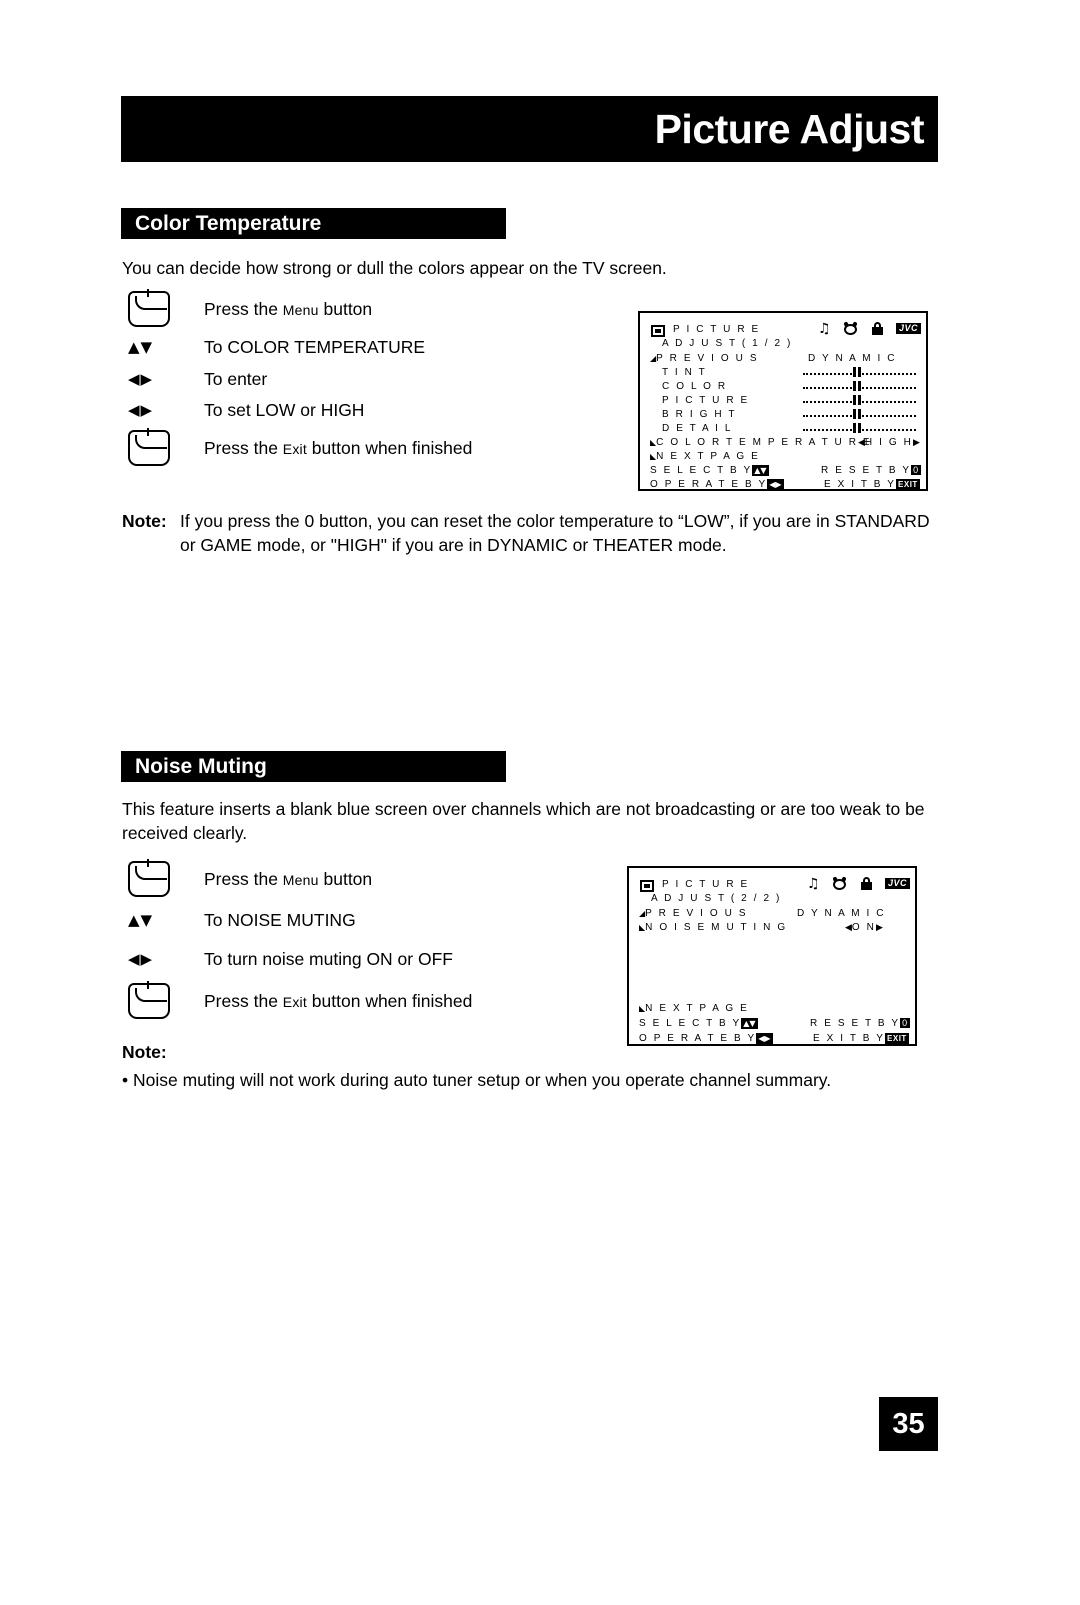 The width and height of the screenshot is (1080, 1605). What do you see at coordinates (859, 400) in the screenshot?
I see `slider-picture` at bounding box center [859, 400].